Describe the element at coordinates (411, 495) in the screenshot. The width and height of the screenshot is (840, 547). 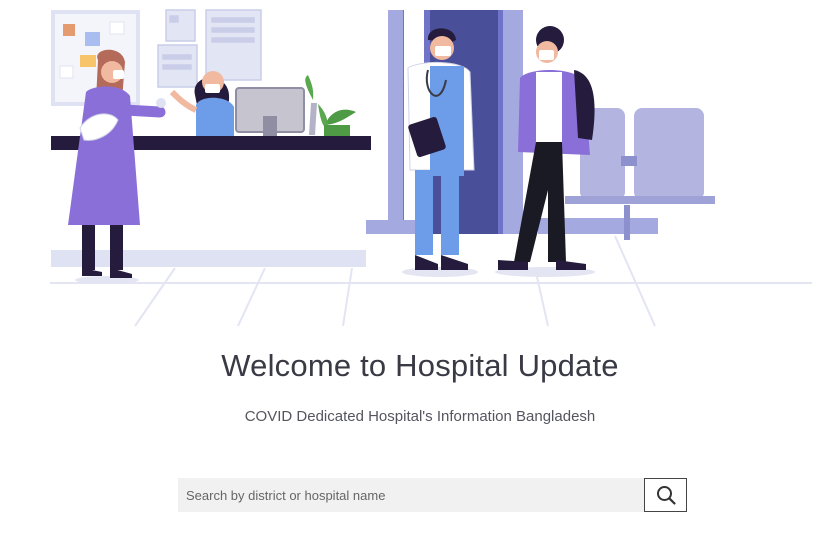
I see `search-input` at that location.